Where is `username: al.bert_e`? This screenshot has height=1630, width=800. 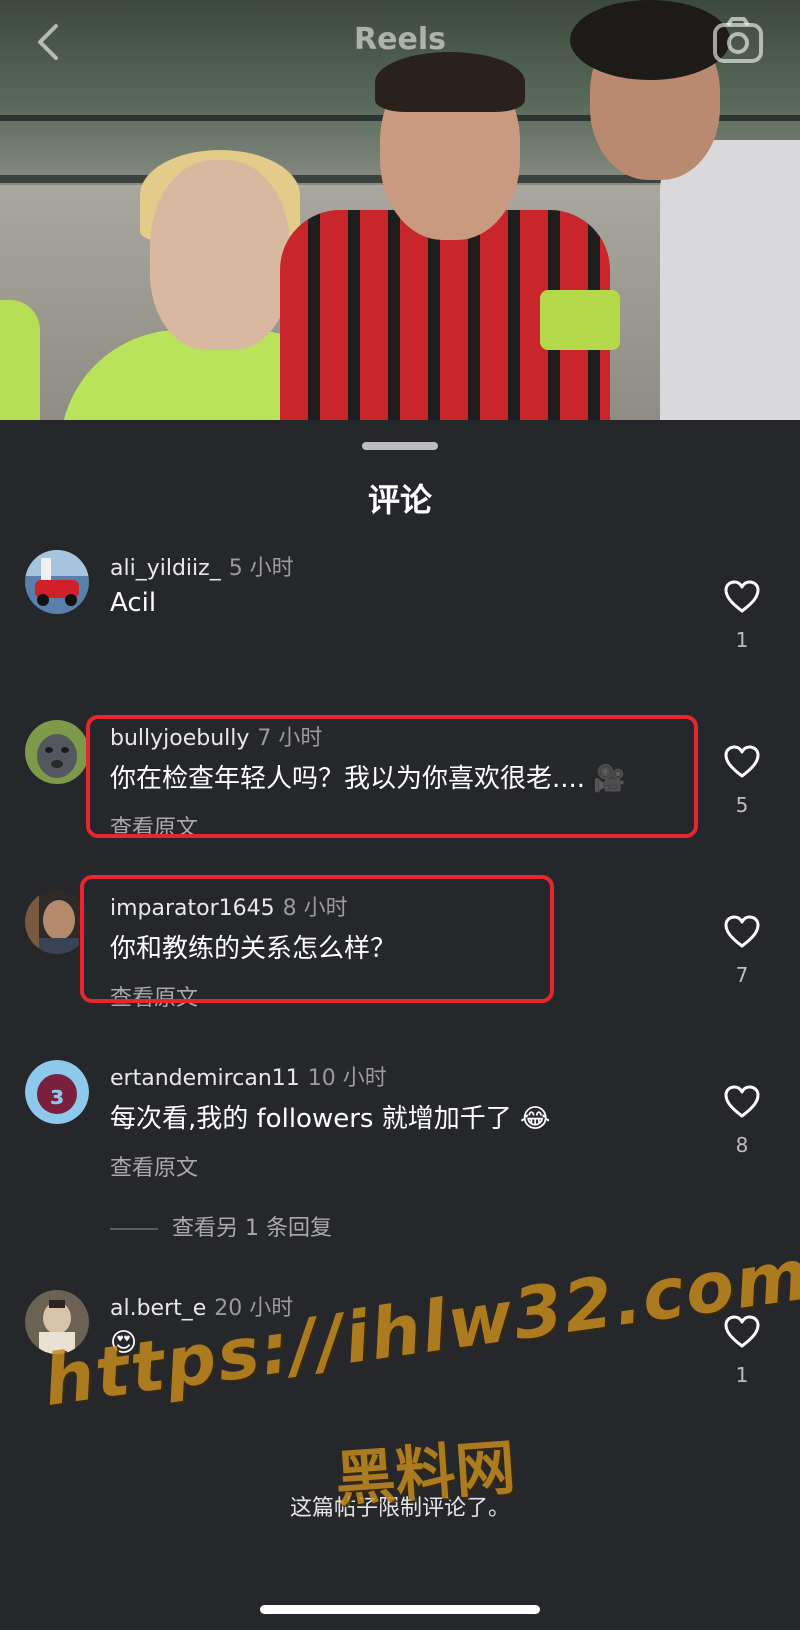
username: al.bert_e is located at coordinates (158, 1308).